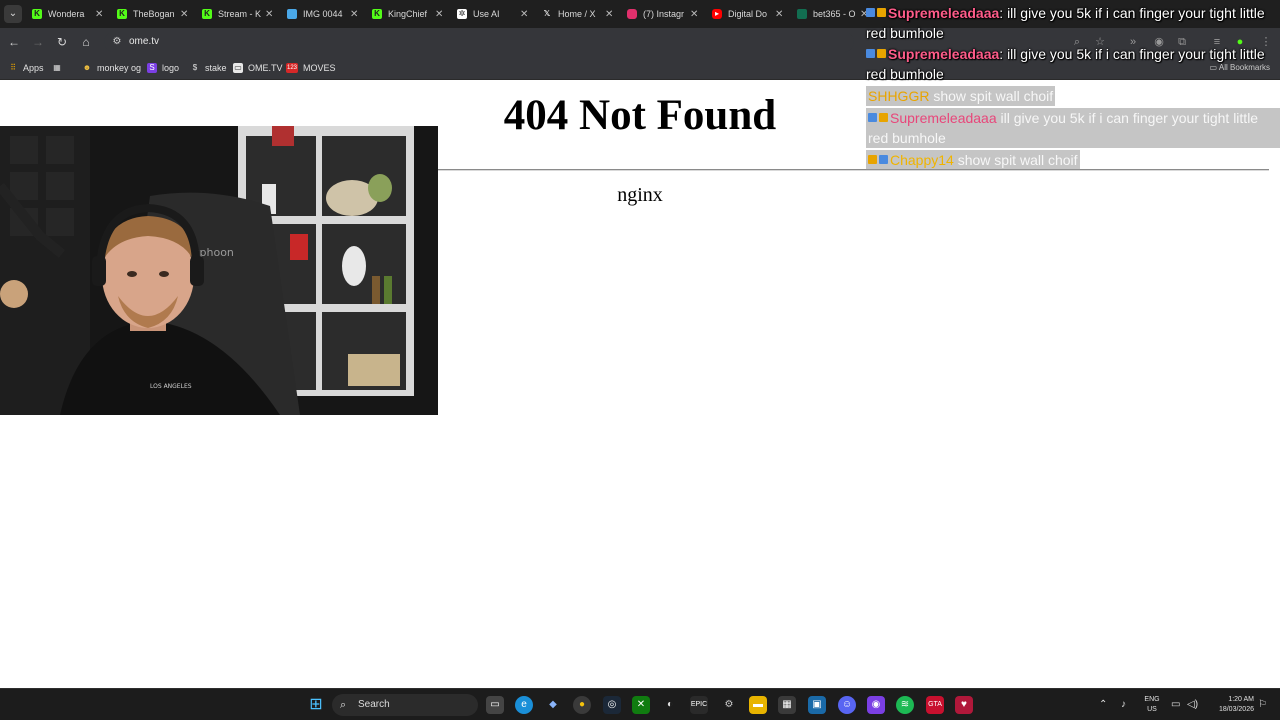  Describe the element at coordinates (847, 705) in the screenshot. I see `discord-icon: ☺` at that location.